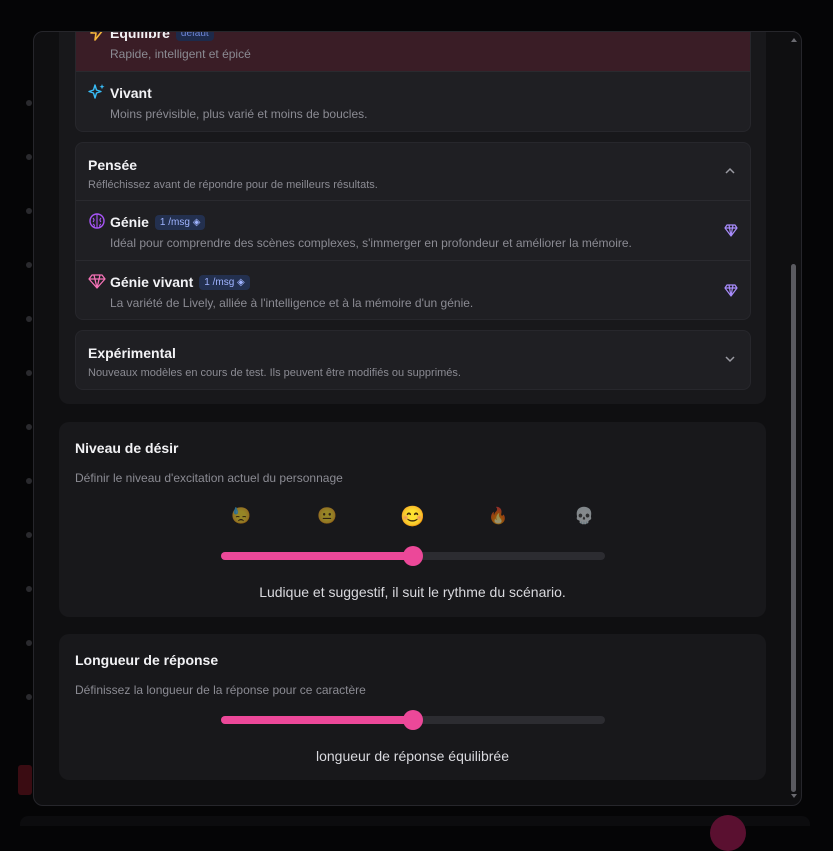  Describe the element at coordinates (132, 353) in the screenshot. I see `section-title: Expérimental` at that location.